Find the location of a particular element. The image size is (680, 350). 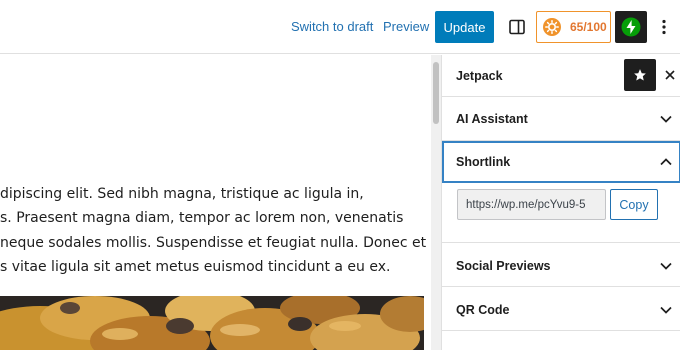

favorite-button is located at coordinates (640, 75).